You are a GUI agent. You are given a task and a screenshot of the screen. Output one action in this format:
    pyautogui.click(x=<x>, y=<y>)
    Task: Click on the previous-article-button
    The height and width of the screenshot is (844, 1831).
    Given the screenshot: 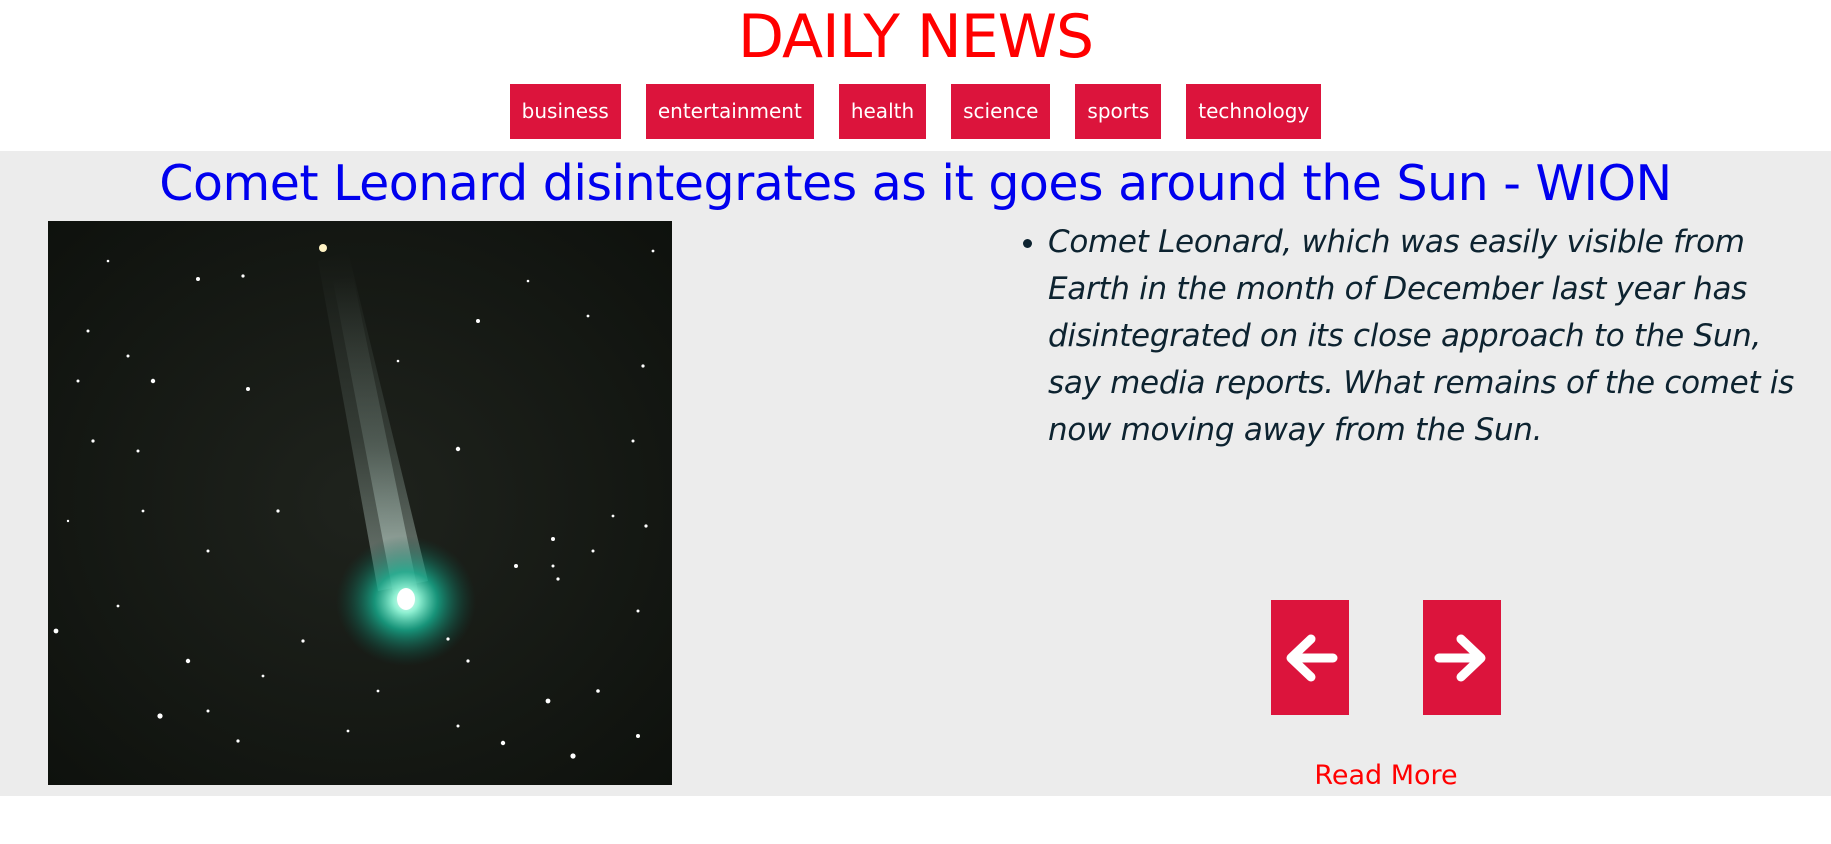 What is the action you would take?
    pyautogui.click(x=1310, y=657)
    